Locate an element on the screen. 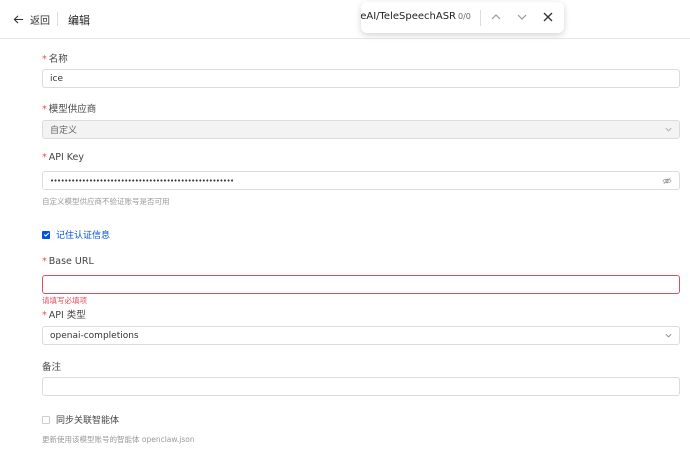  find-match-count: 0/0 is located at coordinates (464, 16).